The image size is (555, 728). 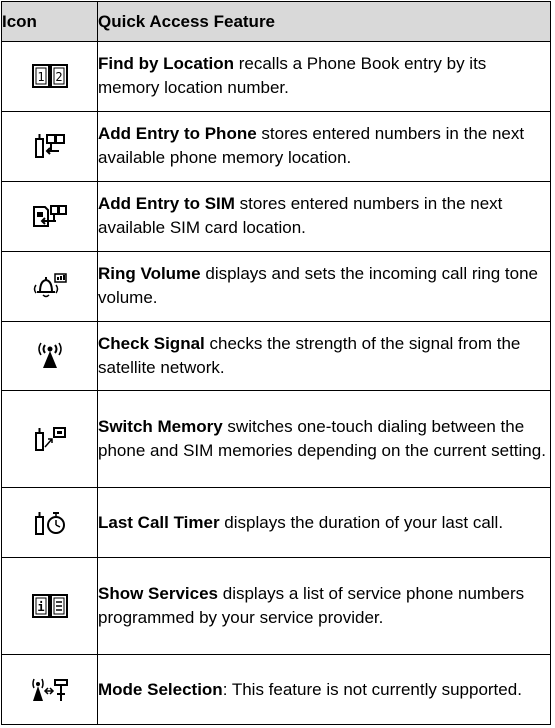 What do you see at coordinates (49, 146) in the screenshot?
I see `add-entry-phone-icon` at bounding box center [49, 146].